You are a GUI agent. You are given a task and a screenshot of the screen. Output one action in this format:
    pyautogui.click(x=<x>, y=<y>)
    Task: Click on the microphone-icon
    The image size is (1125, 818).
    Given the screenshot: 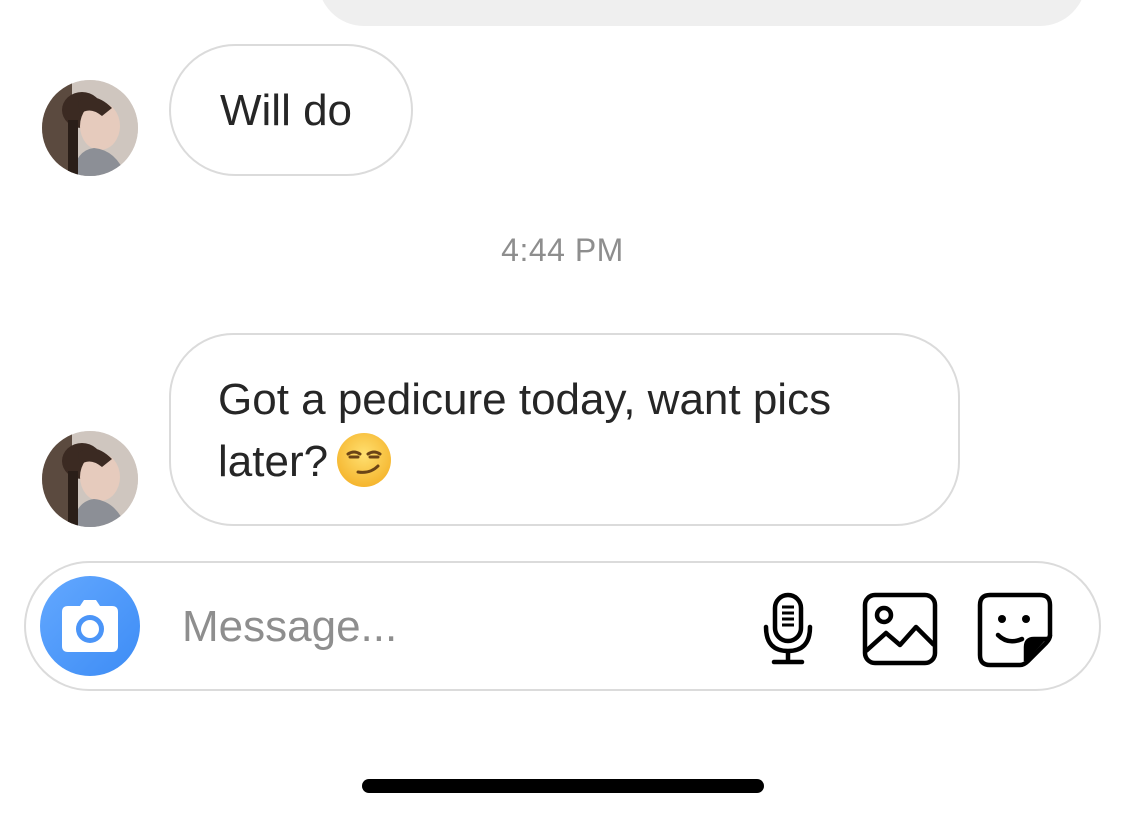 What is the action you would take?
    pyautogui.click(x=788, y=628)
    